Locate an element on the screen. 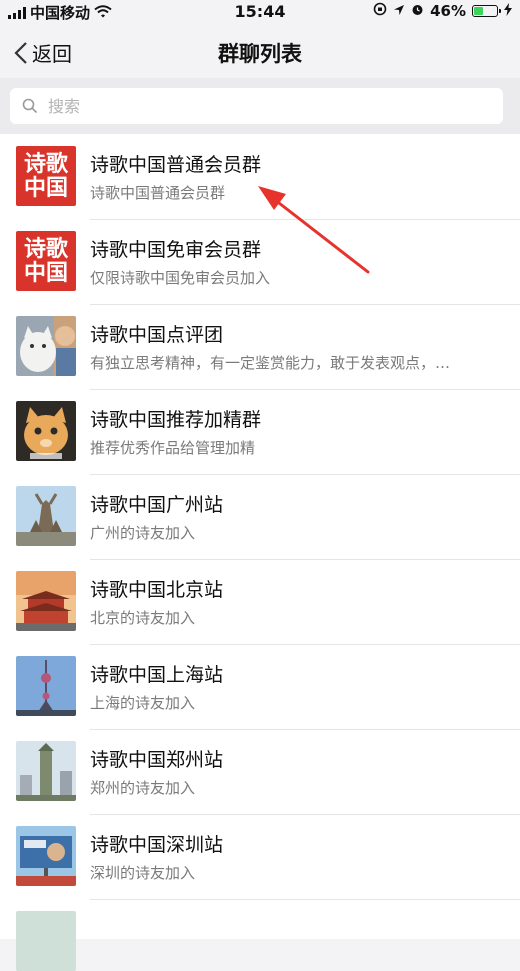  page-title: 群聊列表 is located at coordinates (260, 54).